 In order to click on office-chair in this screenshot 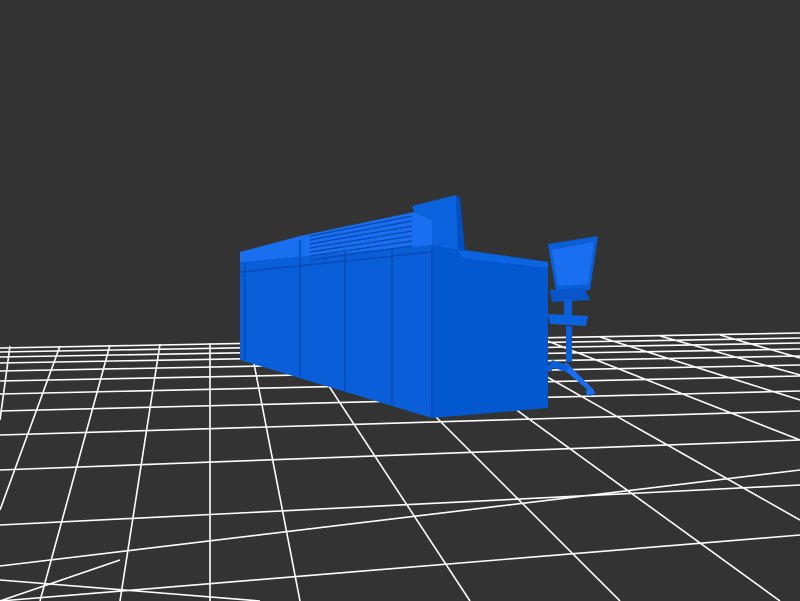, I will do `click(572, 316)`.